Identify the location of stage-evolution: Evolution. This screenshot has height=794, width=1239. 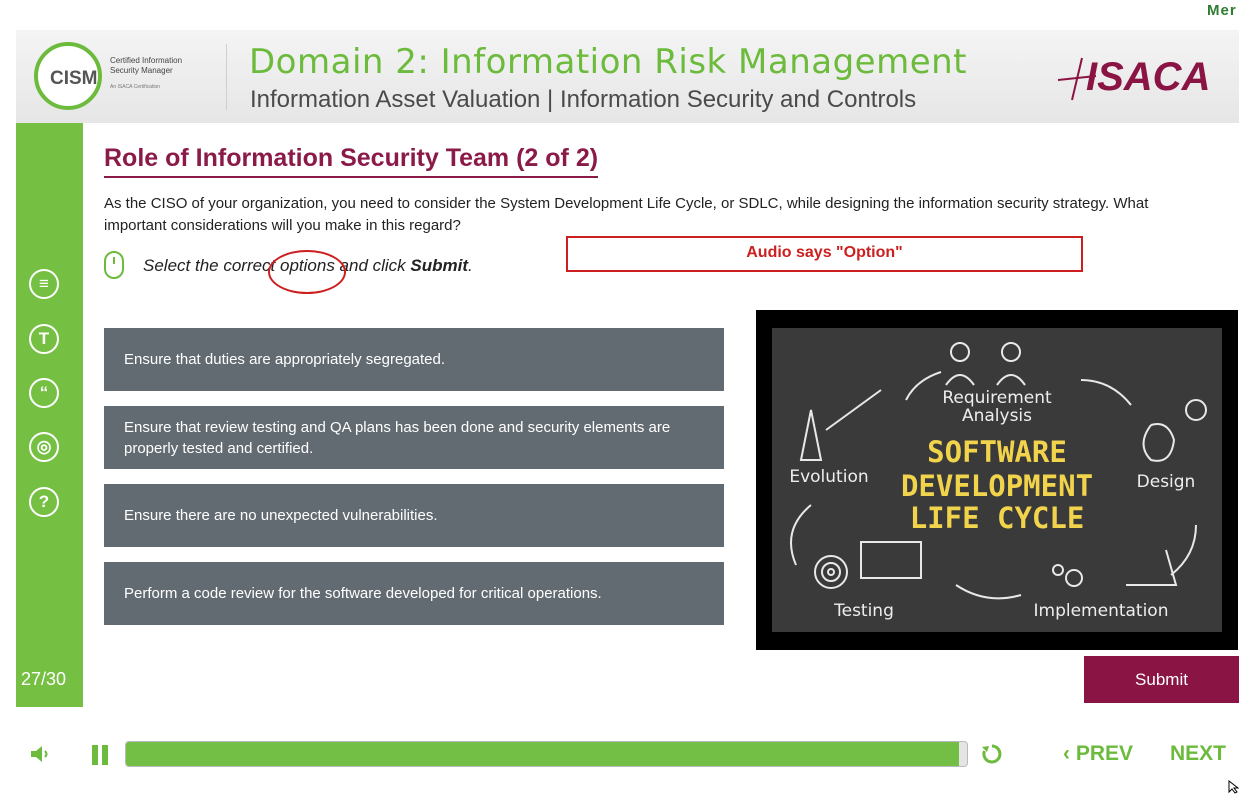
(828, 477).